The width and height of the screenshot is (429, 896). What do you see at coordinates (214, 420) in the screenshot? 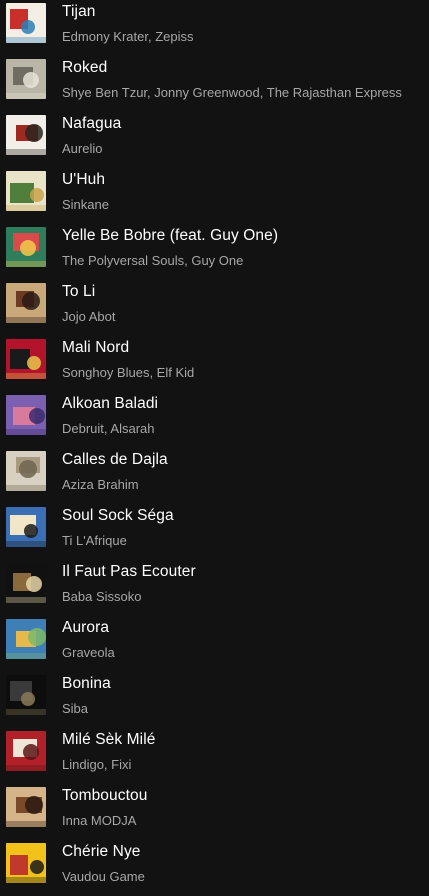
I see `track-row: Alkoan Baladi Debruit, Alsarah` at bounding box center [214, 420].